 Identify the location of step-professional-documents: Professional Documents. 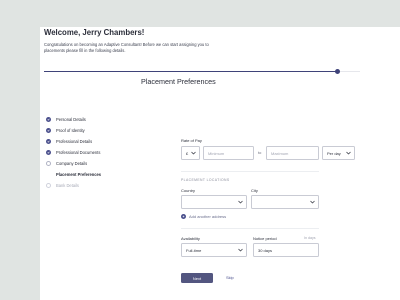
(73, 152).